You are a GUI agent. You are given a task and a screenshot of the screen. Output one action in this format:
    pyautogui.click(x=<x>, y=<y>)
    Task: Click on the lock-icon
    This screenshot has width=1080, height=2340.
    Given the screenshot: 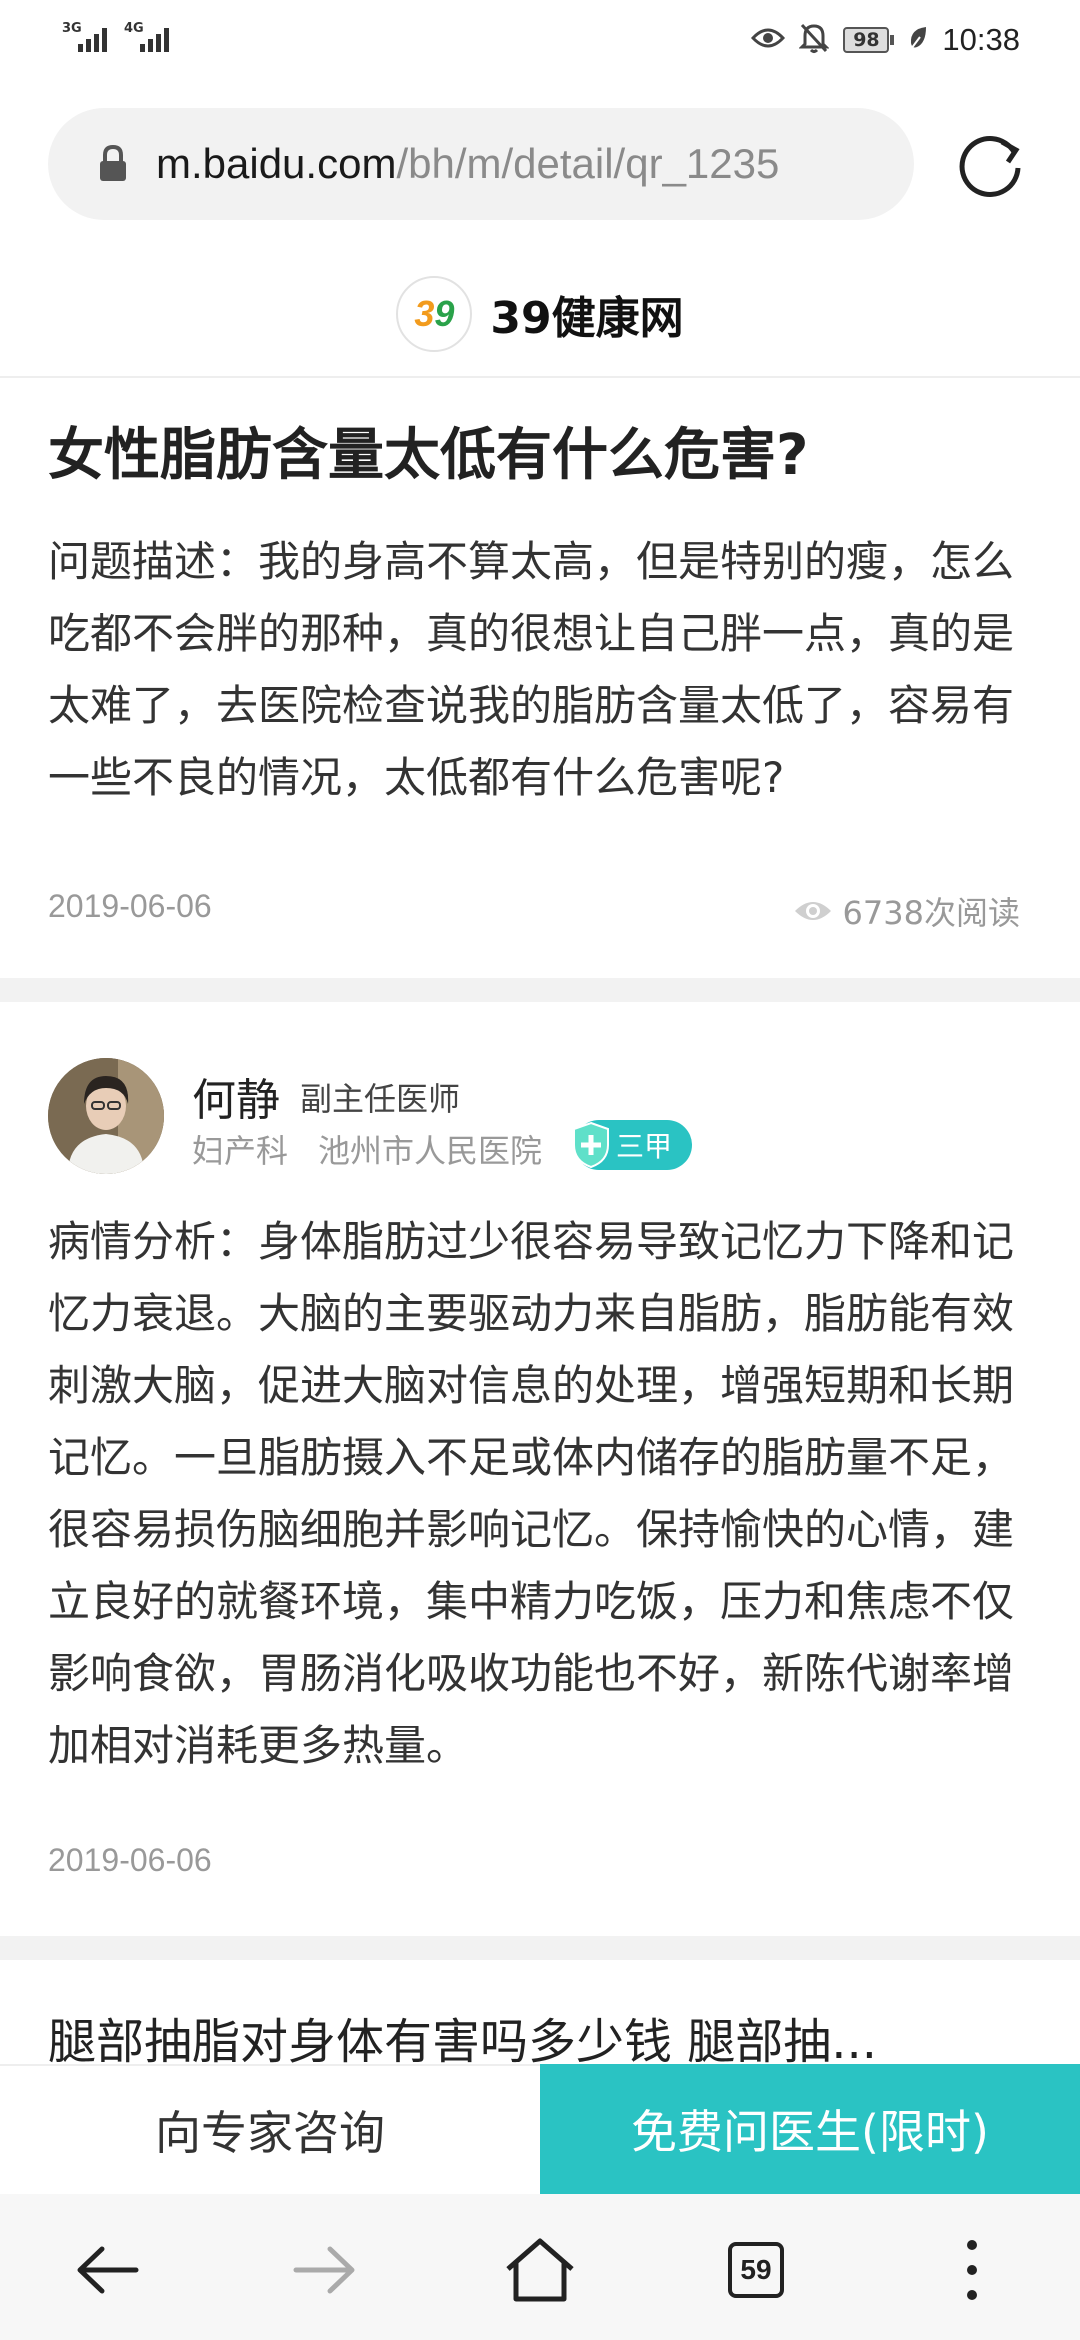 What is the action you would take?
    pyautogui.click(x=113, y=164)
    